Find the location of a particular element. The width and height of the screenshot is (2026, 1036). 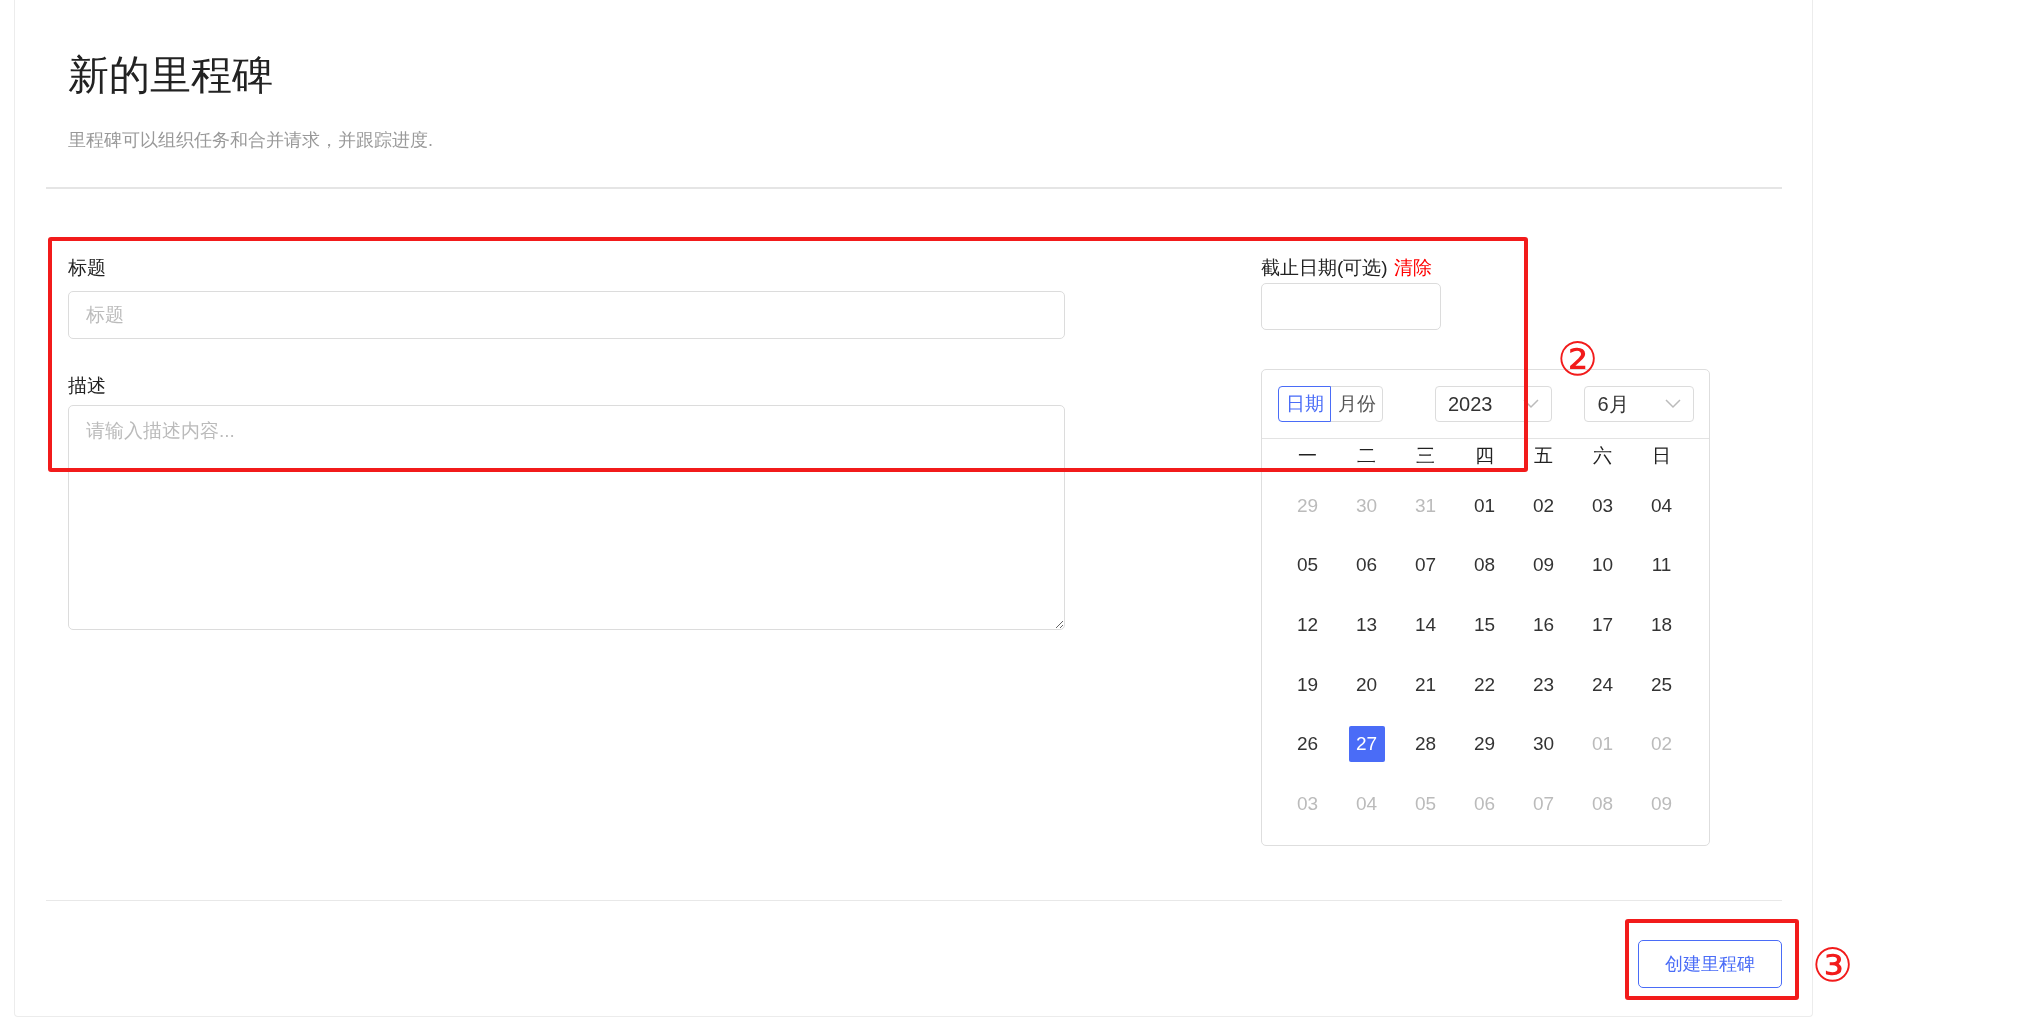

calendar-day: 01 is located at coordinates (1484, 505).